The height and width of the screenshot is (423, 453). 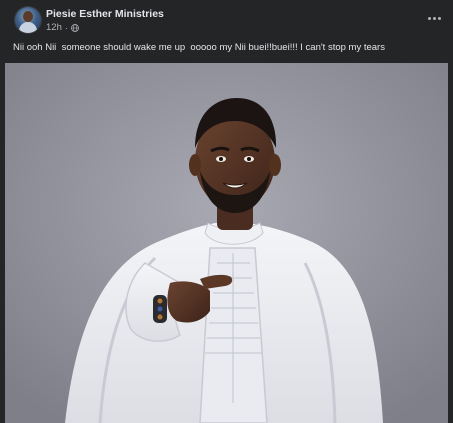 What do you see at coordinates (226, 20) in the screenshot?
I see `post-header: Piesie Esther Ministries 12h ·` at bounding box center [226, 20].